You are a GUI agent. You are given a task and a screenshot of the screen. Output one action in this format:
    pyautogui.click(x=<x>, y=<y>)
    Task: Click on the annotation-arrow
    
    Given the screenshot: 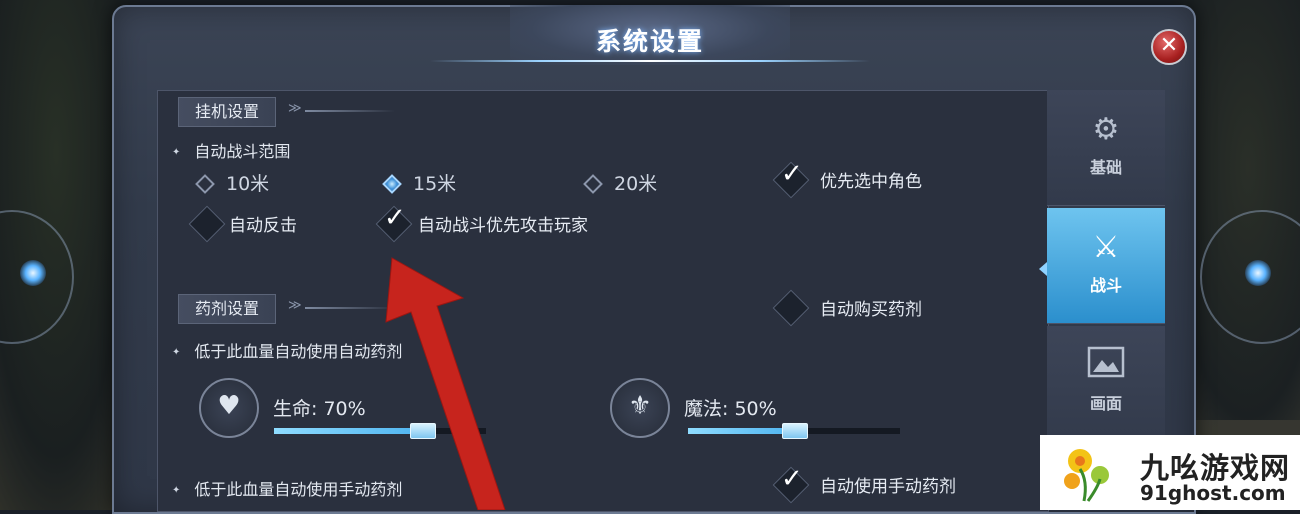 What is the action you would take?
    pyautogui.click(x=445, y=383)
    